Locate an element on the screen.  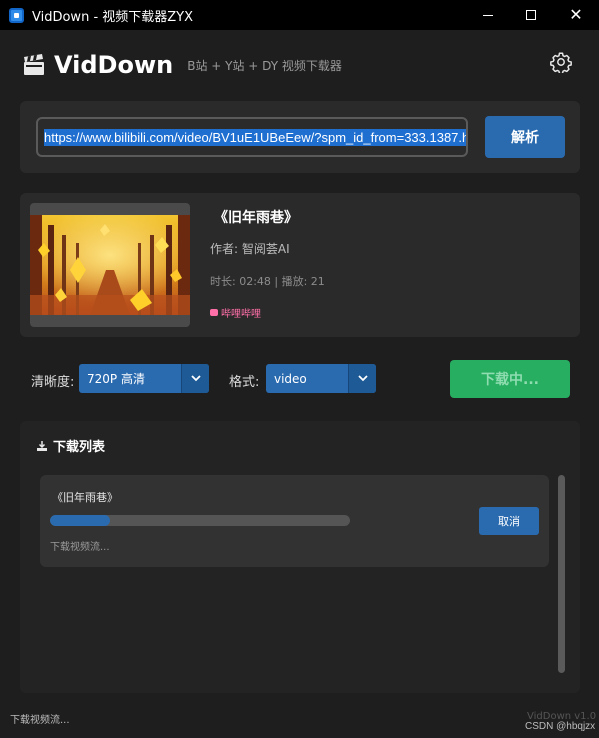
quality-select: 720P 高清 is located at coordinates (144, 378).